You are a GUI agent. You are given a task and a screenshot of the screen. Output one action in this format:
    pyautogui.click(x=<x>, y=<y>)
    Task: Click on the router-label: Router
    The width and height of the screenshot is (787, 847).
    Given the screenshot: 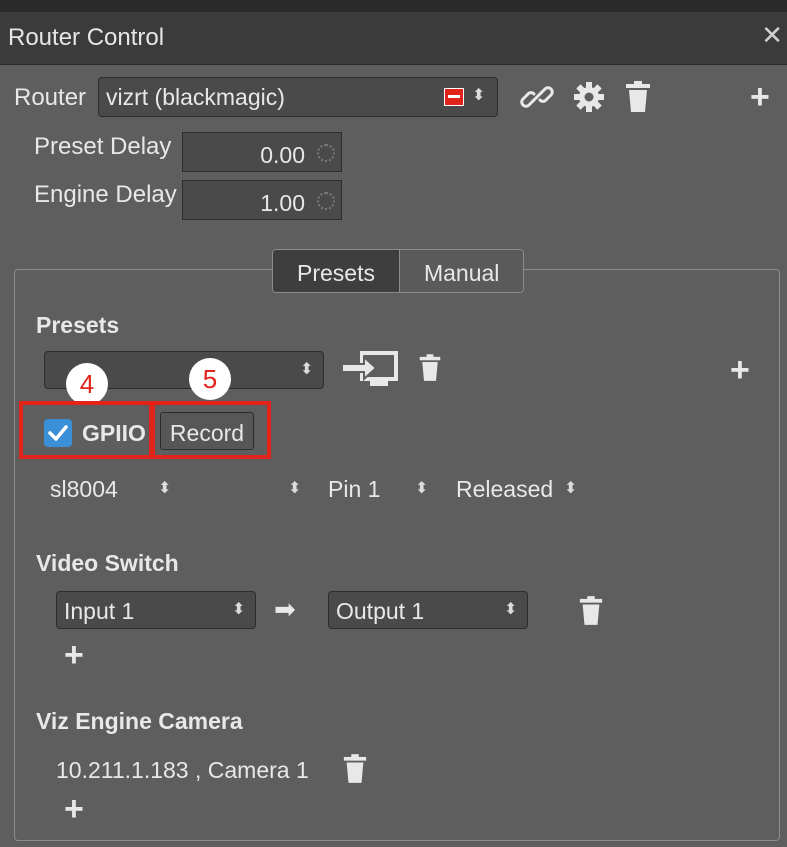 What is the action you would take?
    pyautogui.click(x=50, y=97)
    